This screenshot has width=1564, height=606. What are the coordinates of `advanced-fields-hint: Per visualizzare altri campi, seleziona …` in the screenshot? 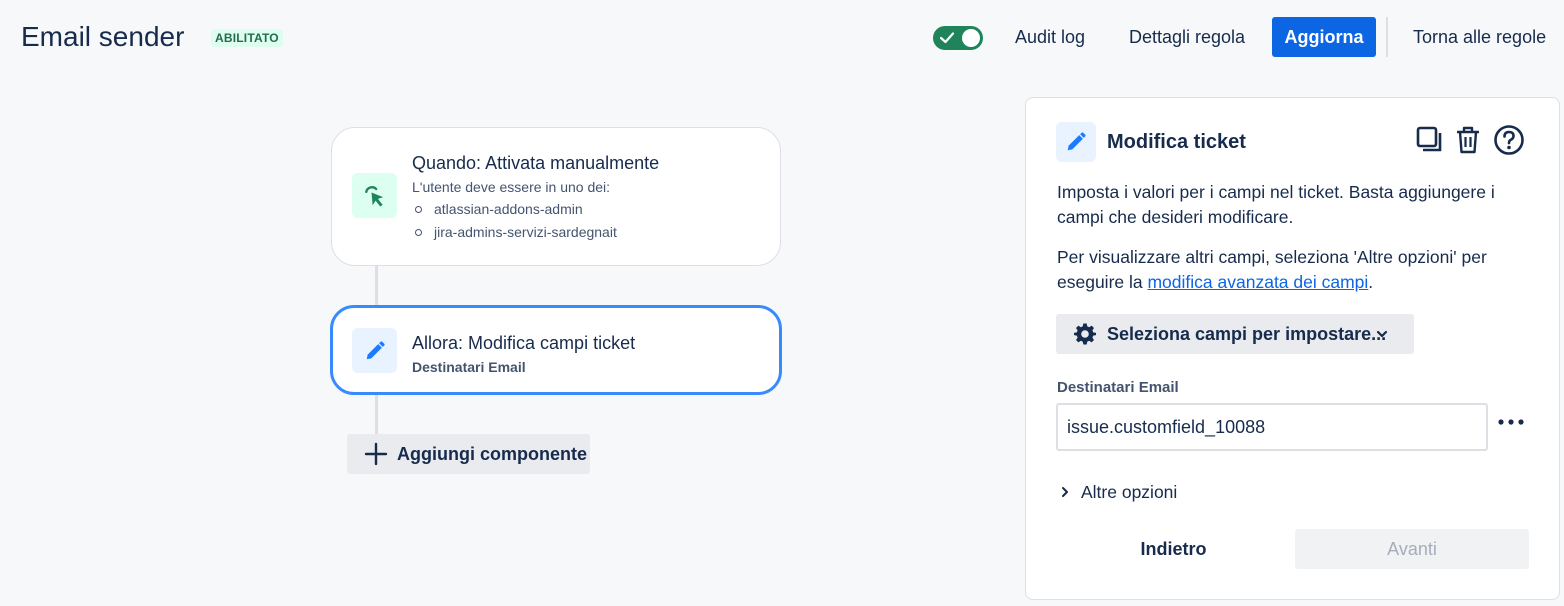 It's located at (1292, 270).